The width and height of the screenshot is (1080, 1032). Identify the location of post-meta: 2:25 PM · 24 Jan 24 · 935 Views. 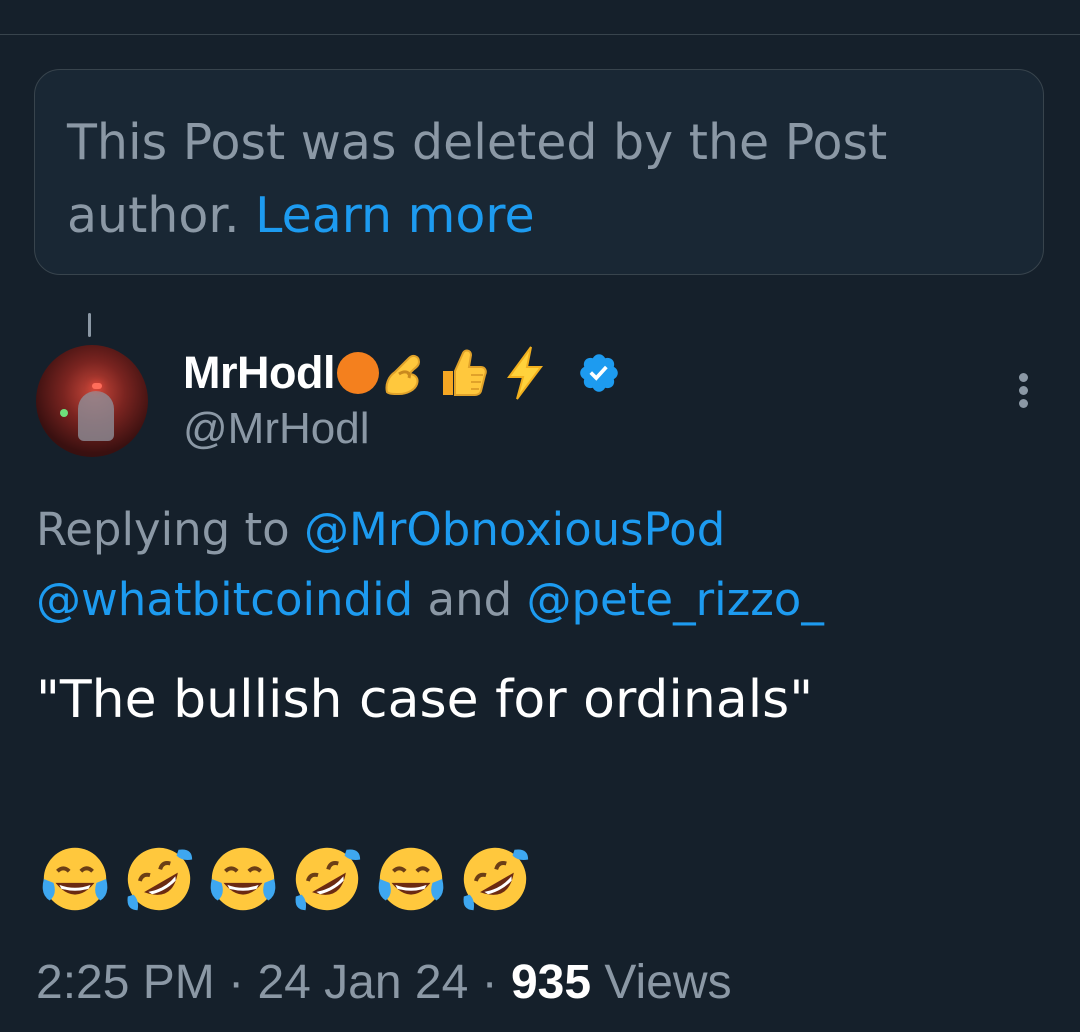
(384, 982).